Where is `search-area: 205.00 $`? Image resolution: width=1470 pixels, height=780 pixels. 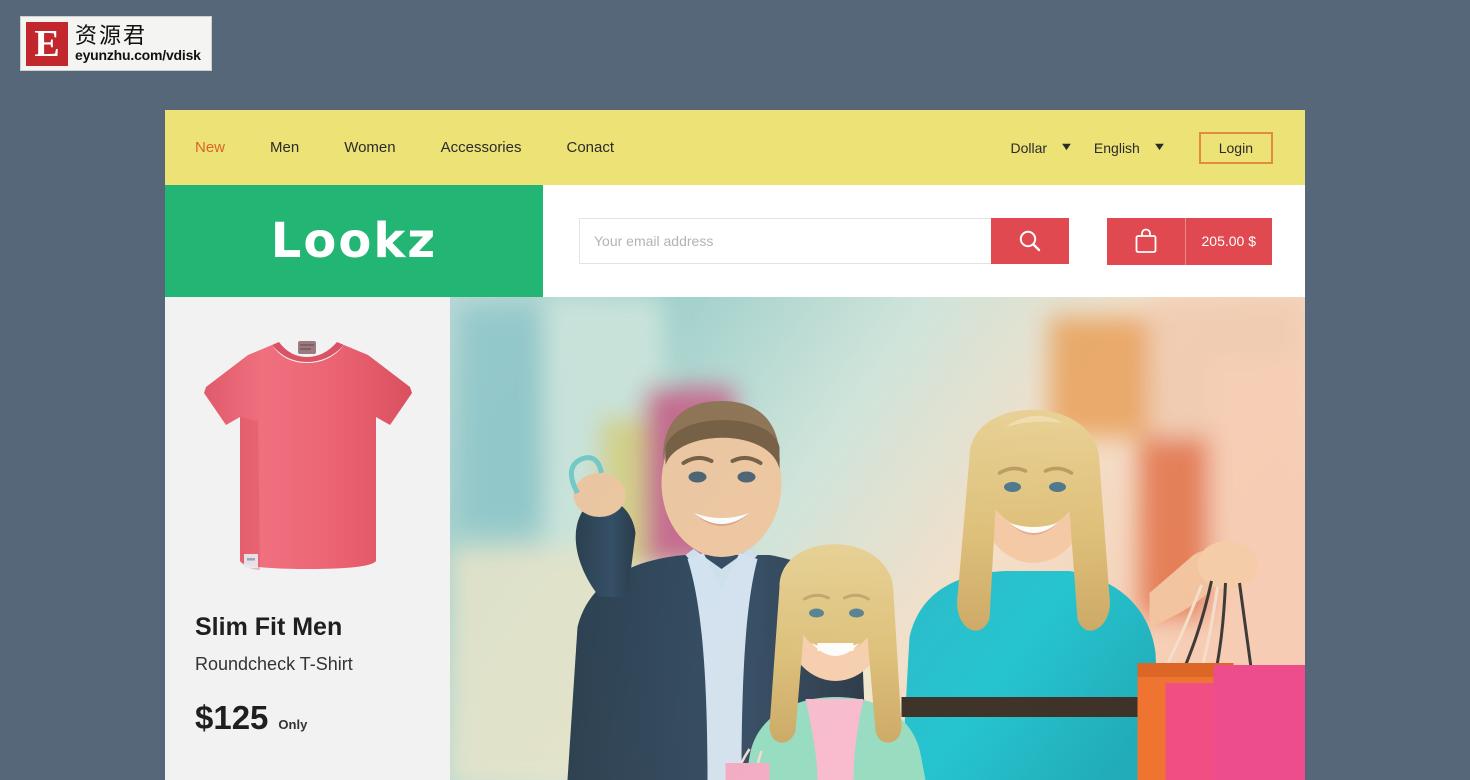 search-area: 205.00 $ is located at coordinates (924, 241).